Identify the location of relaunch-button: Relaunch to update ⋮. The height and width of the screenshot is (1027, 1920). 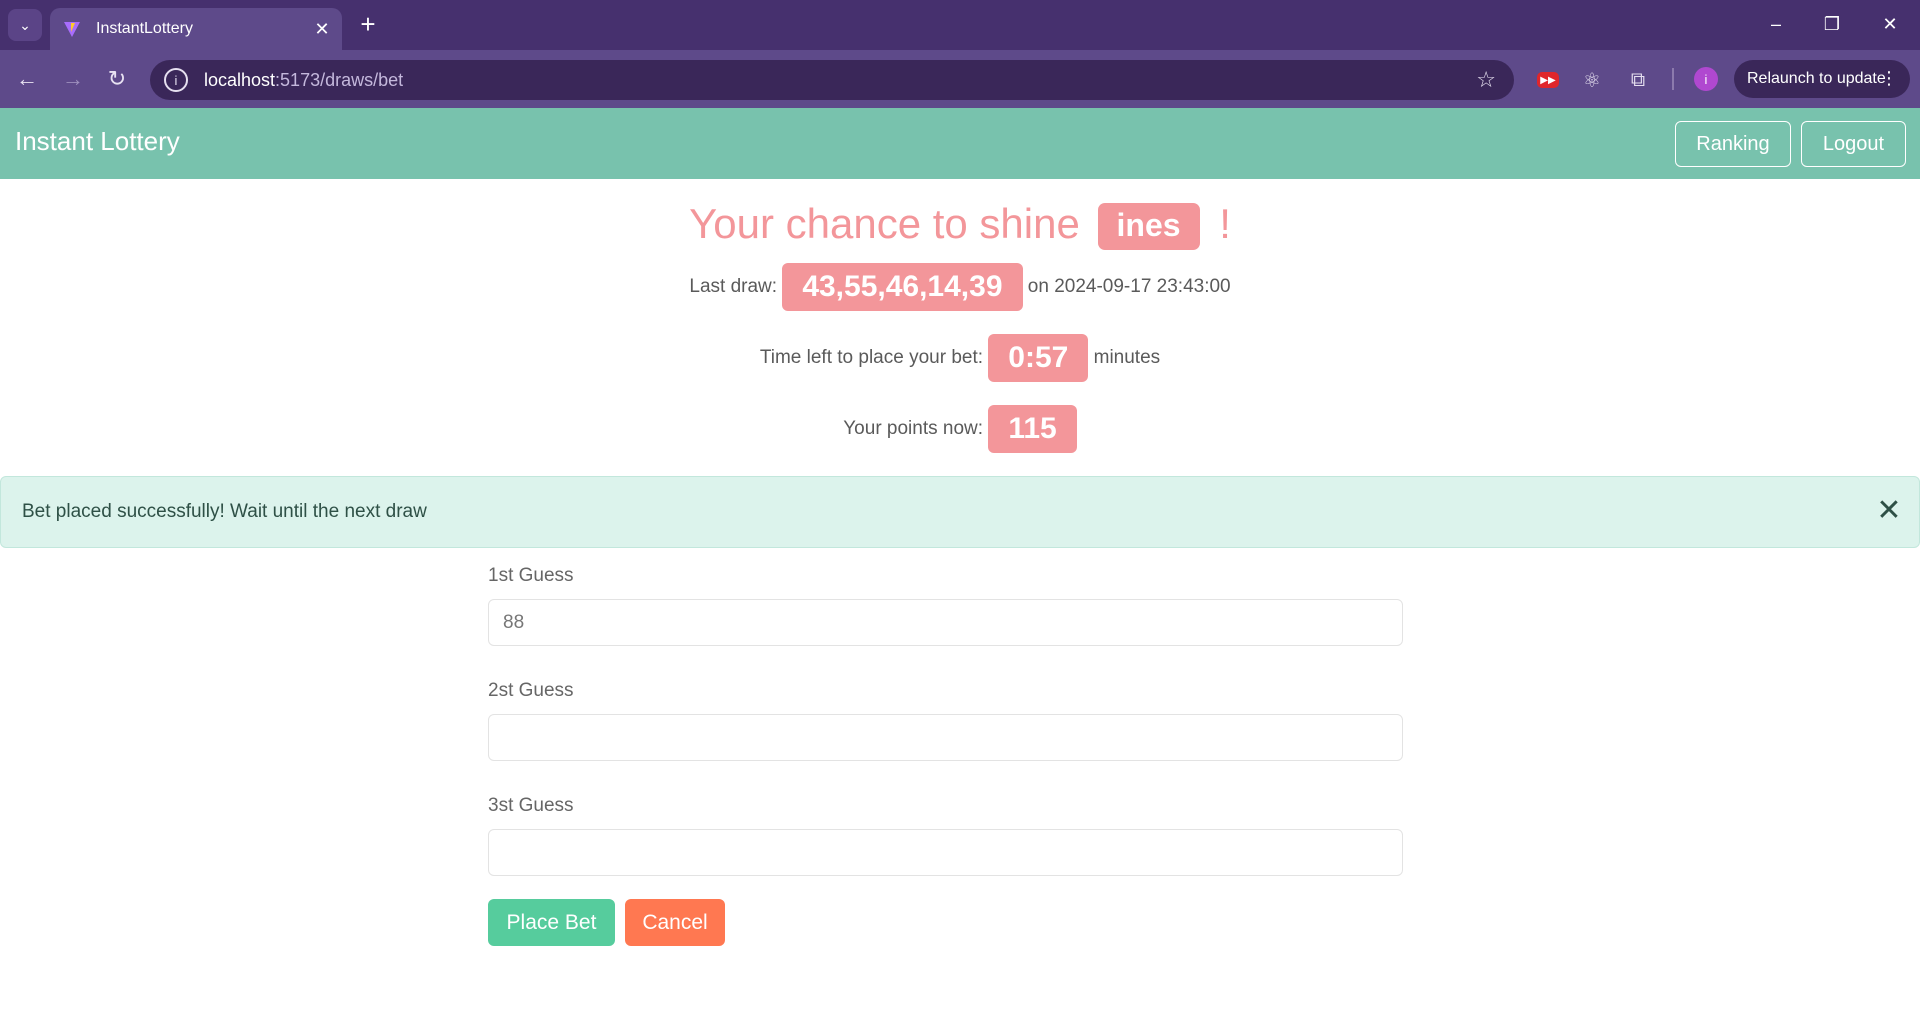
(1822, 79).